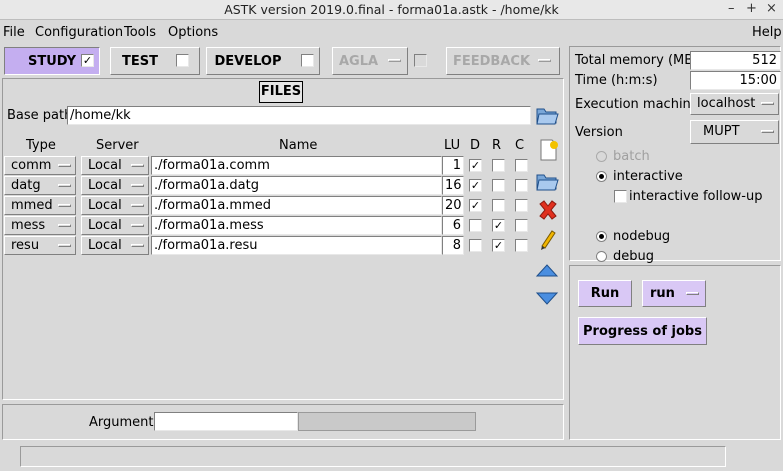 This screenshot has height=471, width=783. Describe the element at coordinates (296, 225) in the screenshot. I see `file-name-input: ./forma01a.mess` at that location.